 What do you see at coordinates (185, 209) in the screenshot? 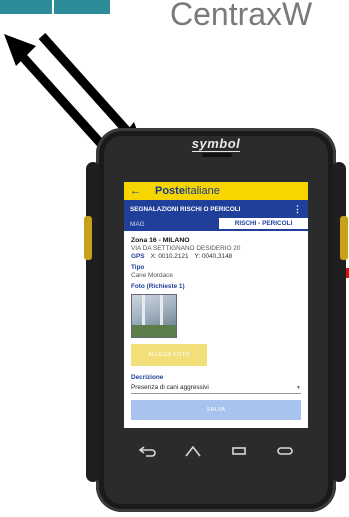
I see `screen-title: SEGNALAZIONI RISCHI O PERICOLI` at bounding box center [185, 209].